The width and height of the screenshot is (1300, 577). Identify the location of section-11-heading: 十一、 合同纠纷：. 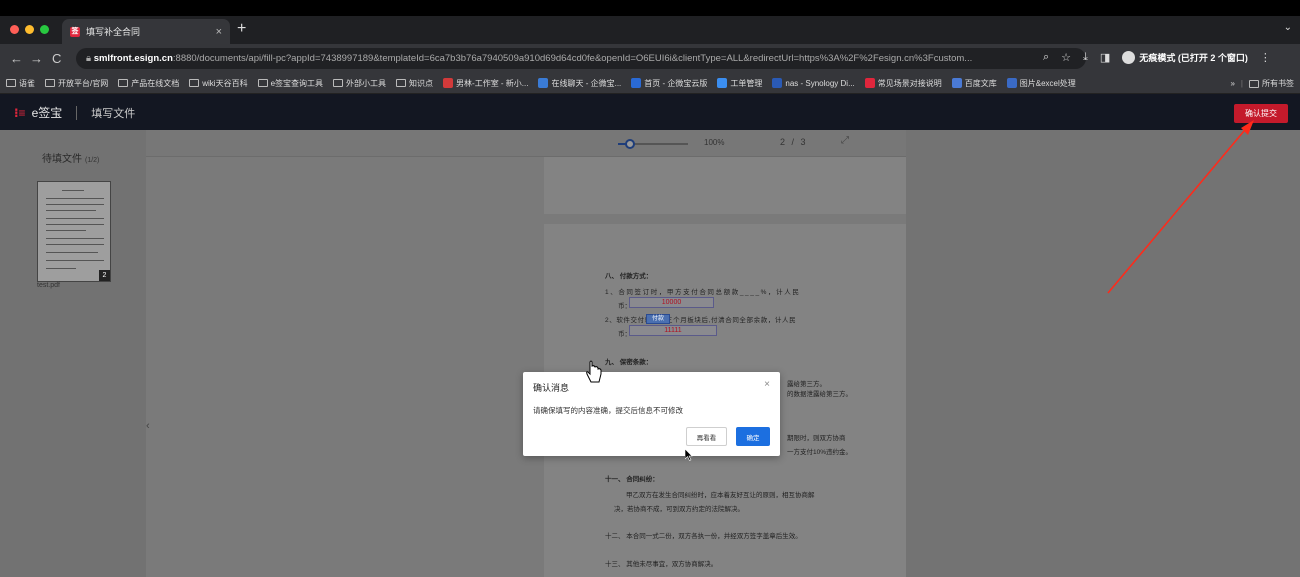
(632, 479).